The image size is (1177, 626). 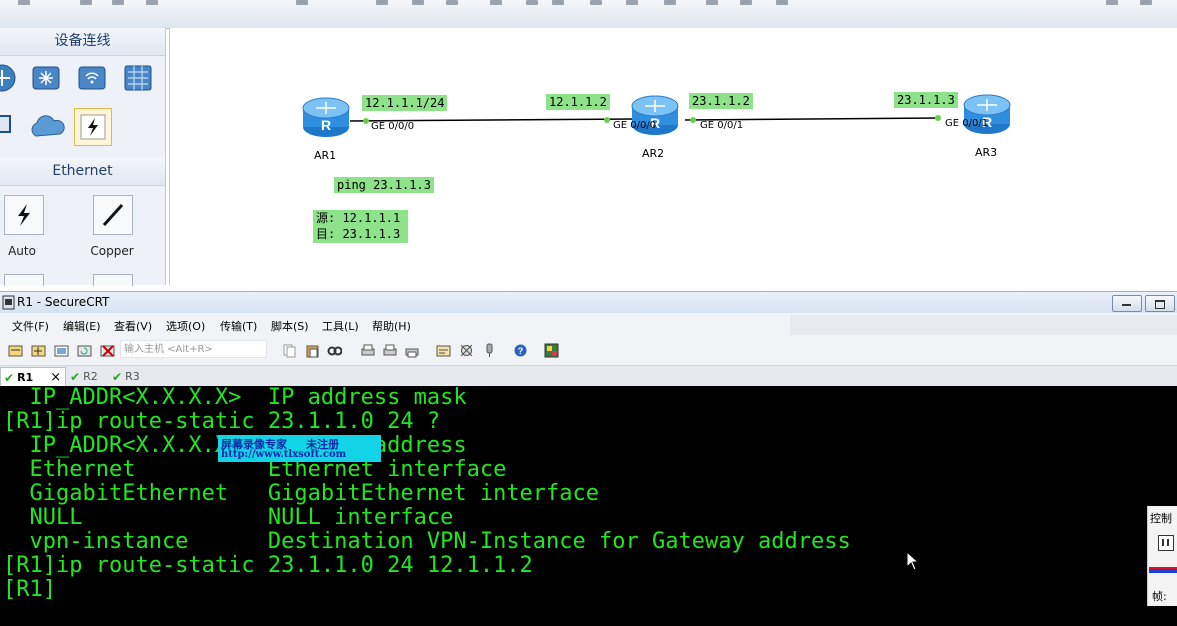 I want to click on keymap-icon, so click(x=489, y=350).